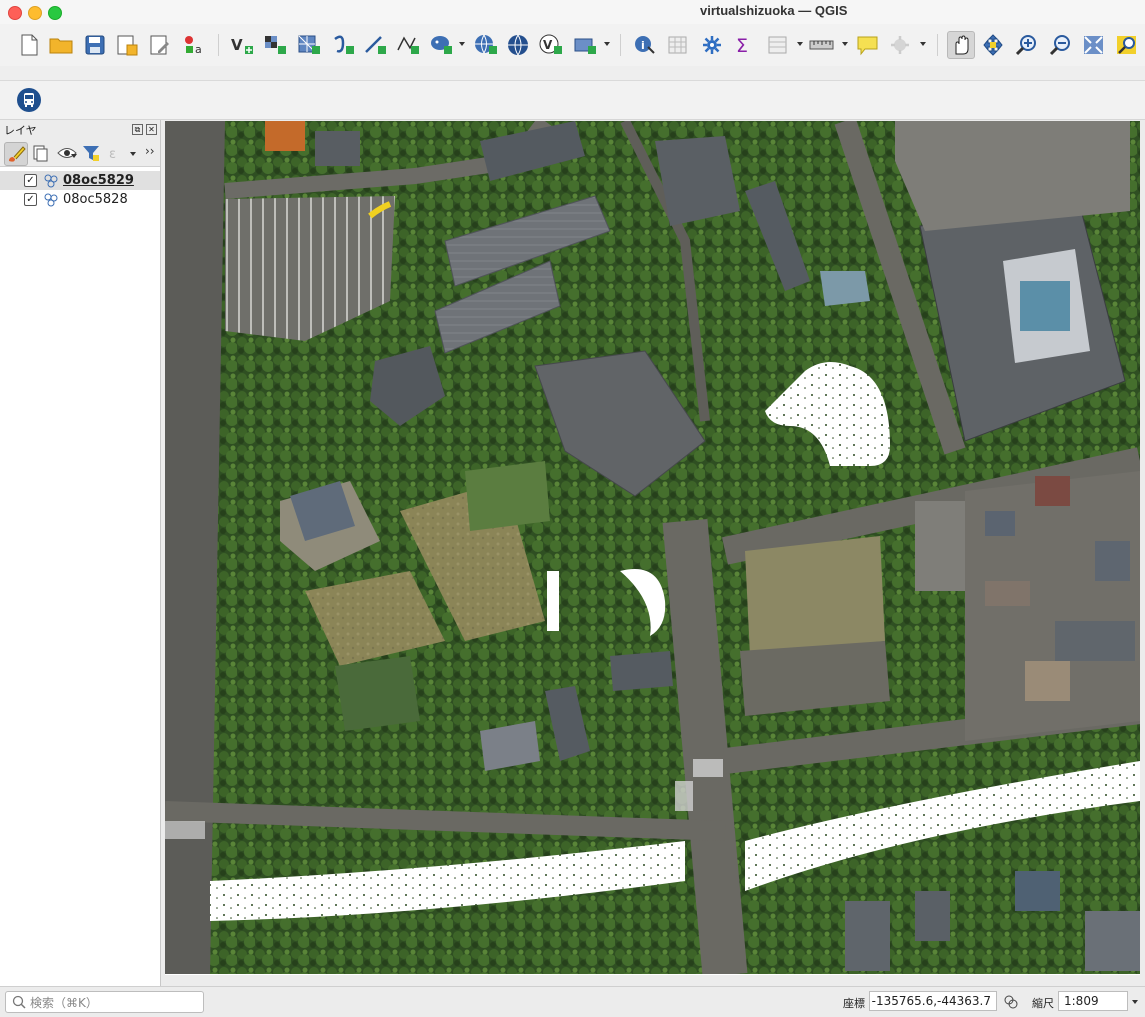  Describe the element at coordinates (572, 1001) in the screenshot. I see `status-bar: 検索（⌘K） 座標 -135765.6,-44363.7 縮尺 1:809` at that location.